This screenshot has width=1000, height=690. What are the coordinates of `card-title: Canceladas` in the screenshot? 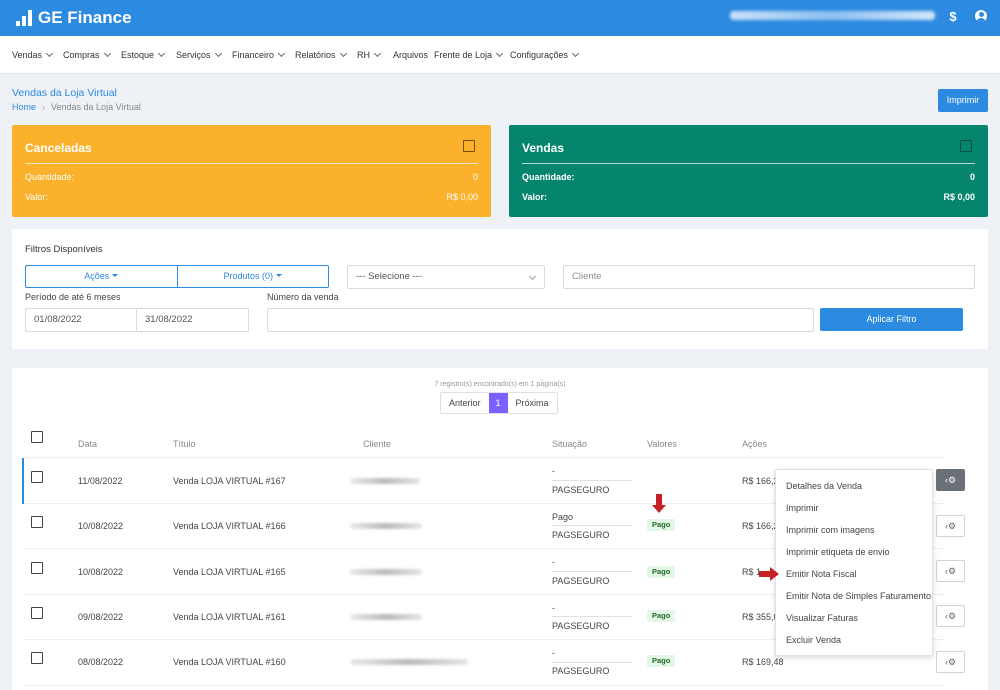 It's located at (58, 148).